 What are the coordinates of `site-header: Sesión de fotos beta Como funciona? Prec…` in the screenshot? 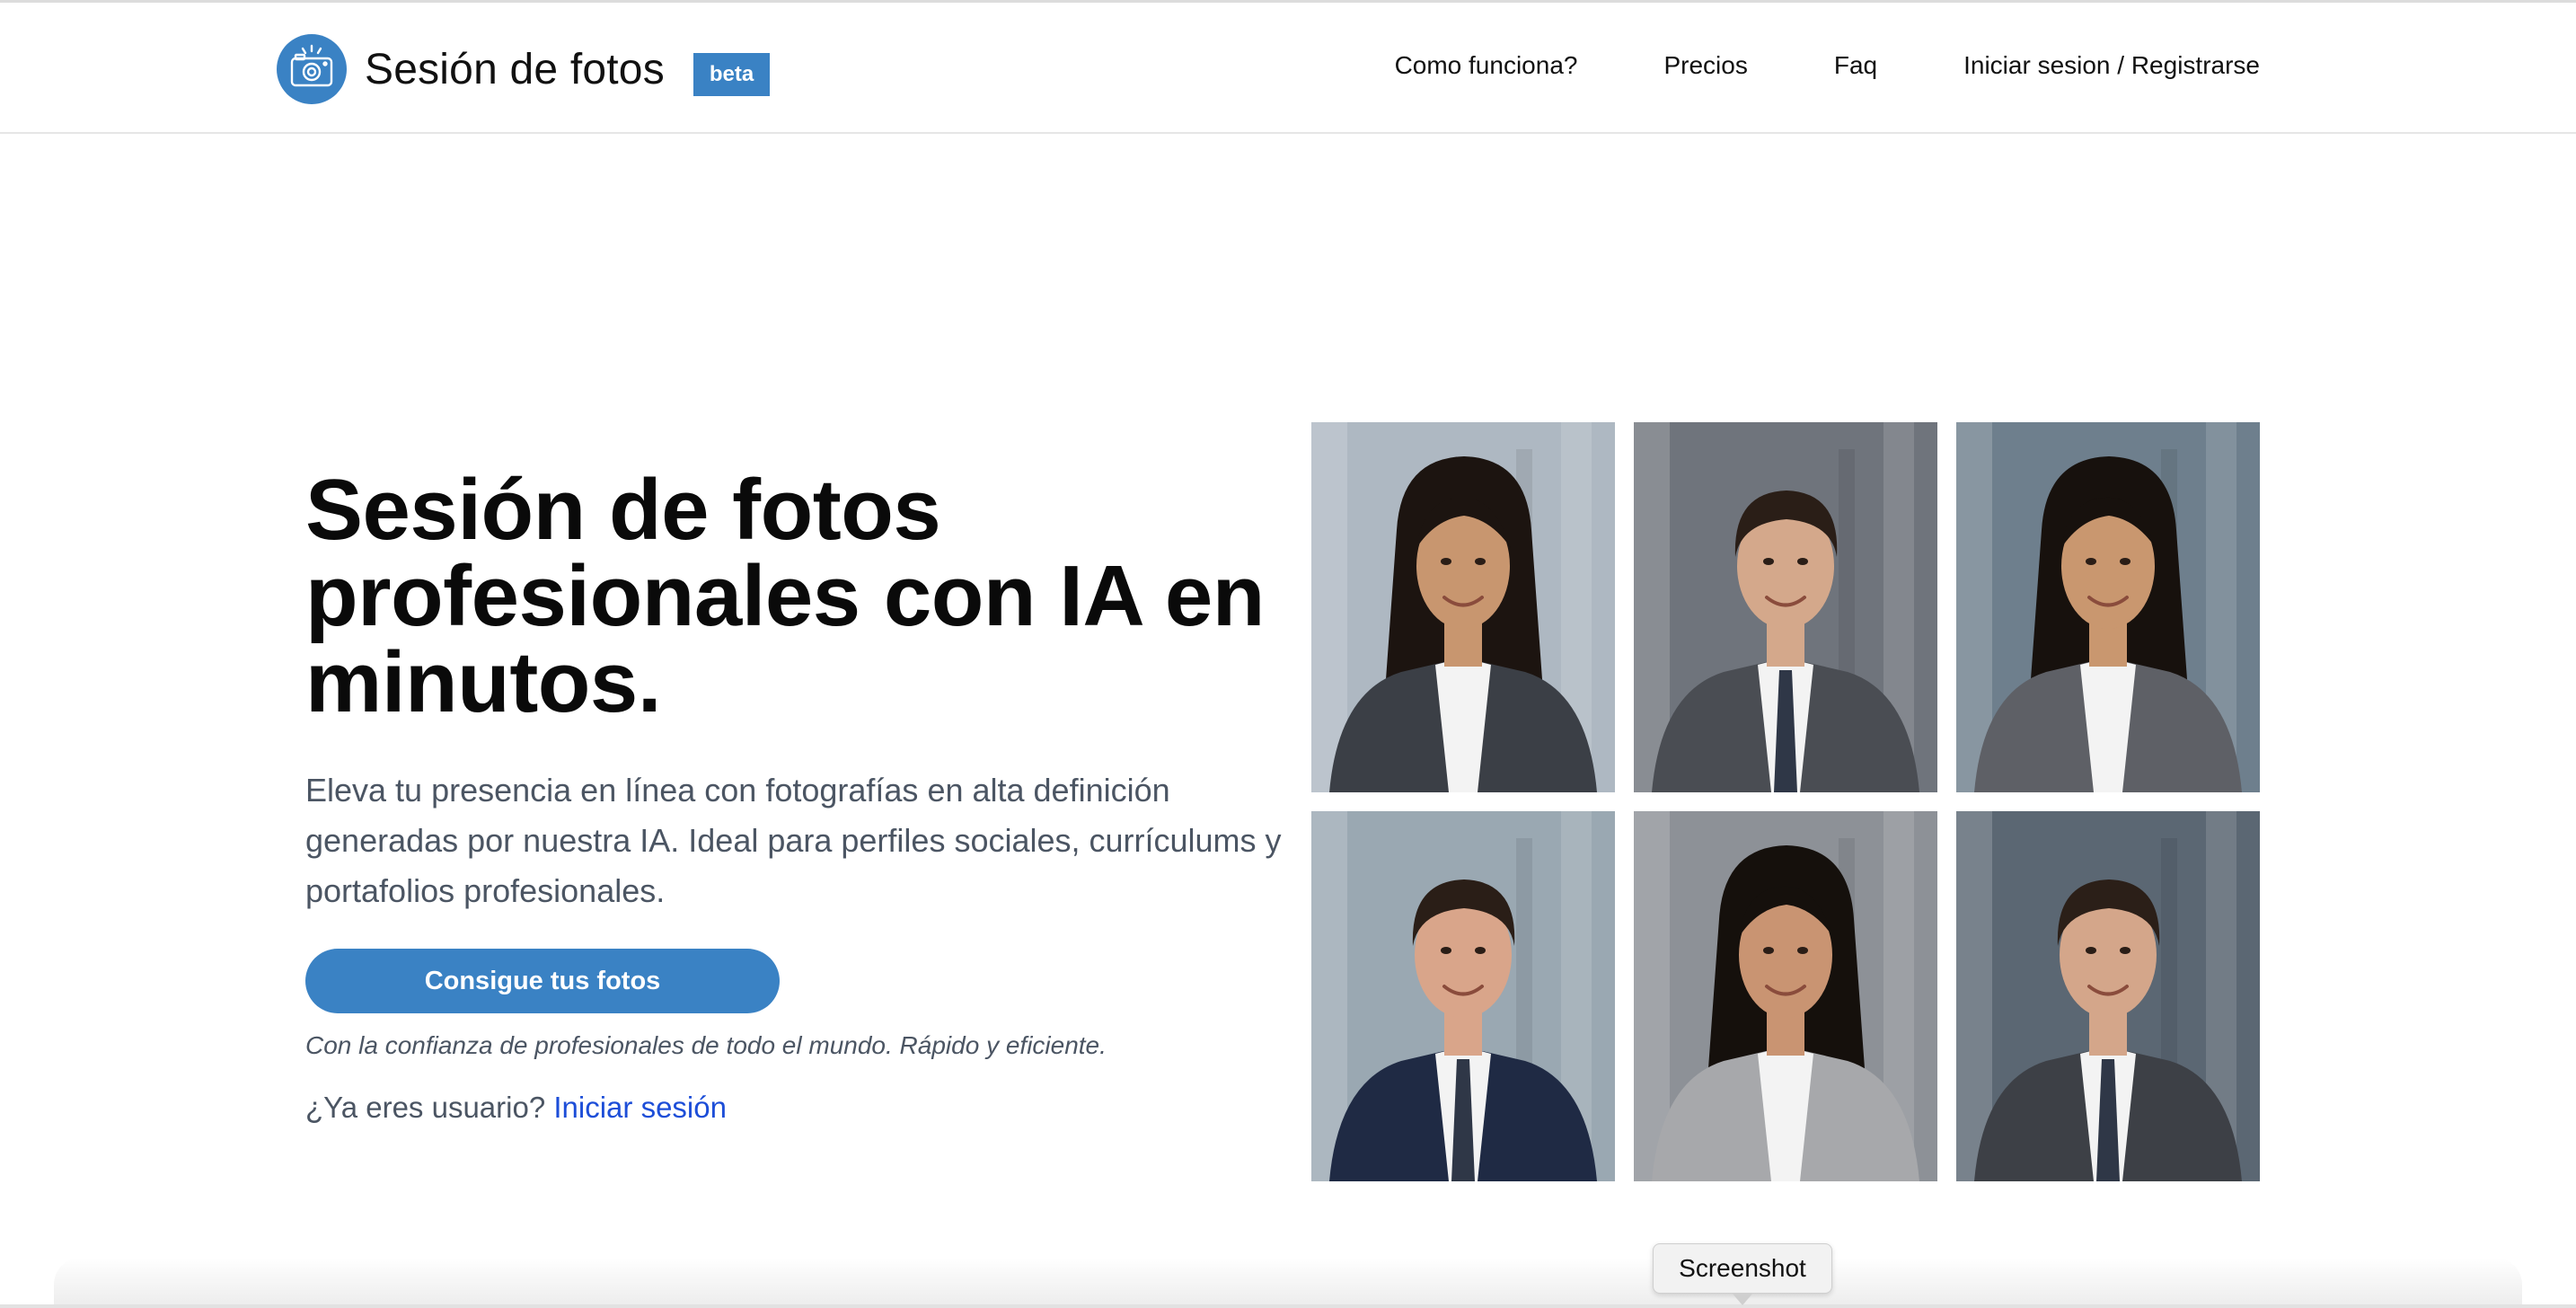 It's located at (1288, 68).